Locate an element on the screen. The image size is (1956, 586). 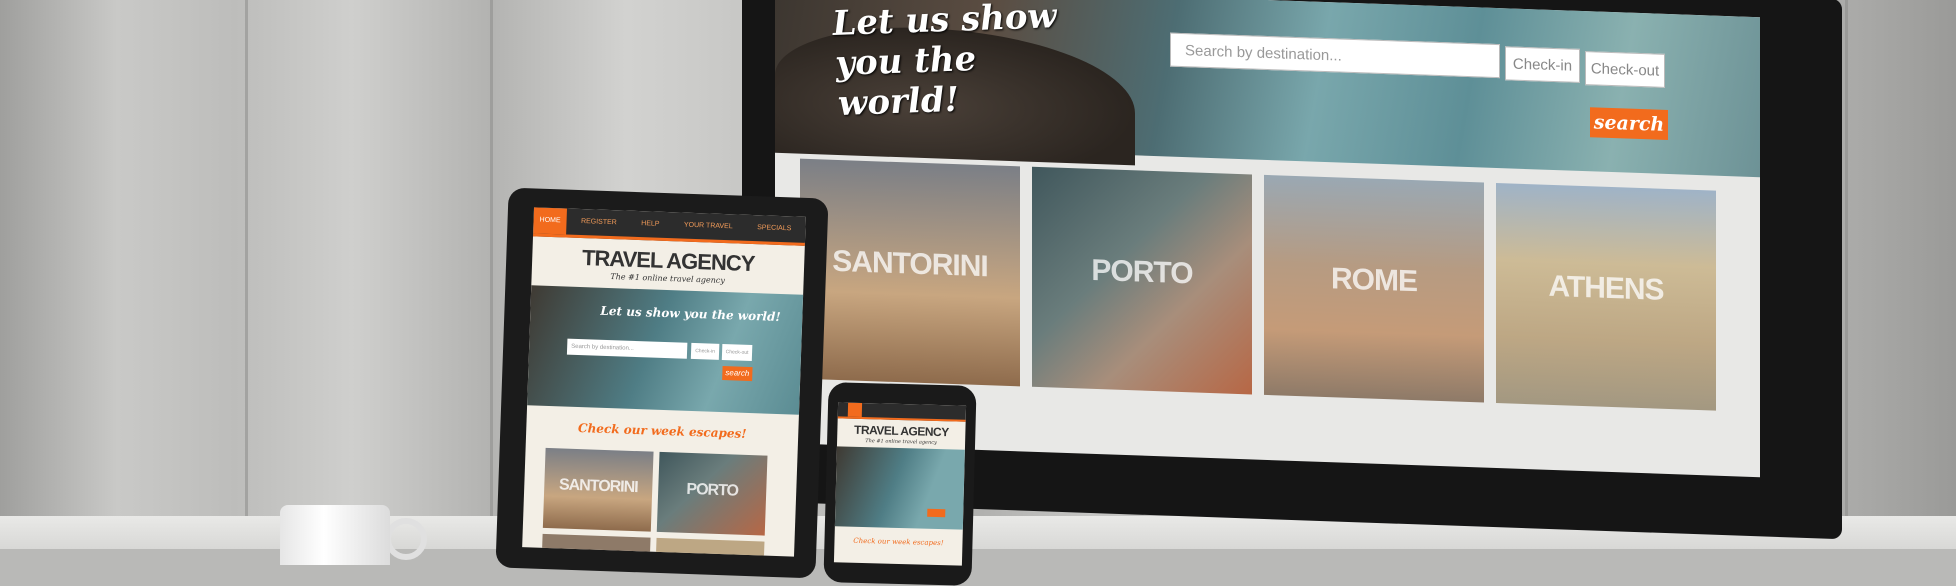
destination-tile-rome: ROME is located at coordinates (1374, 288).